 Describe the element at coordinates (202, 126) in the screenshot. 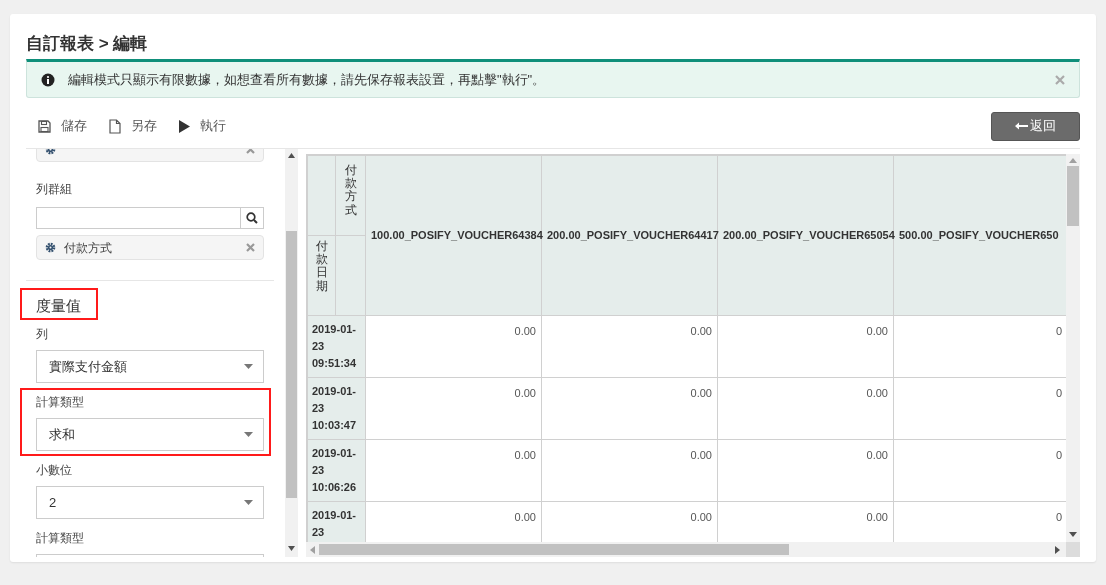

I see `run-button: 執行` at that location.